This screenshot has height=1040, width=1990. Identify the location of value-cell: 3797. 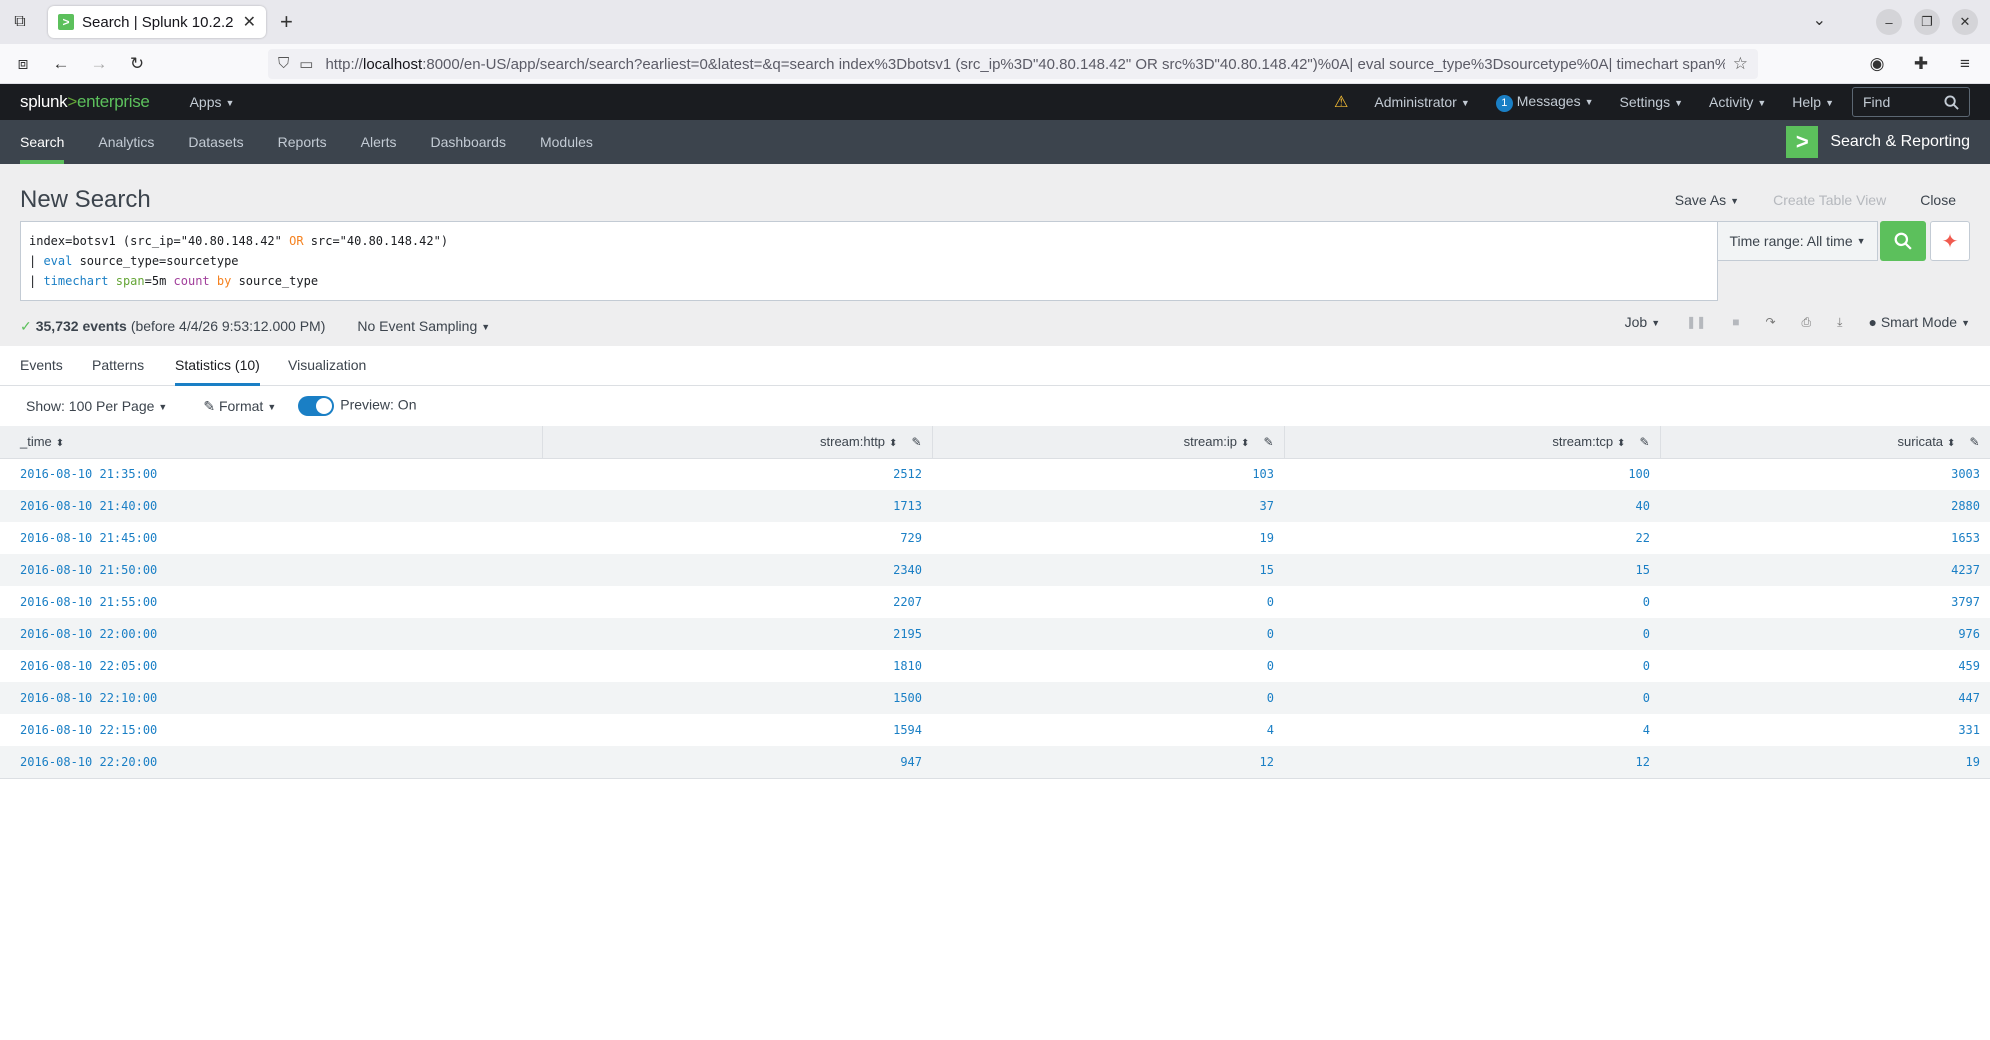
(1825, 602).